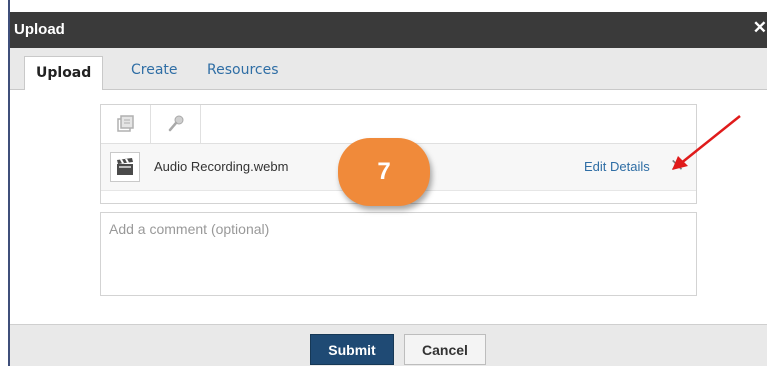  Describe the element at coordinates (243, 70) in the screenshot. I see `tab-resources: Resources` at that location.